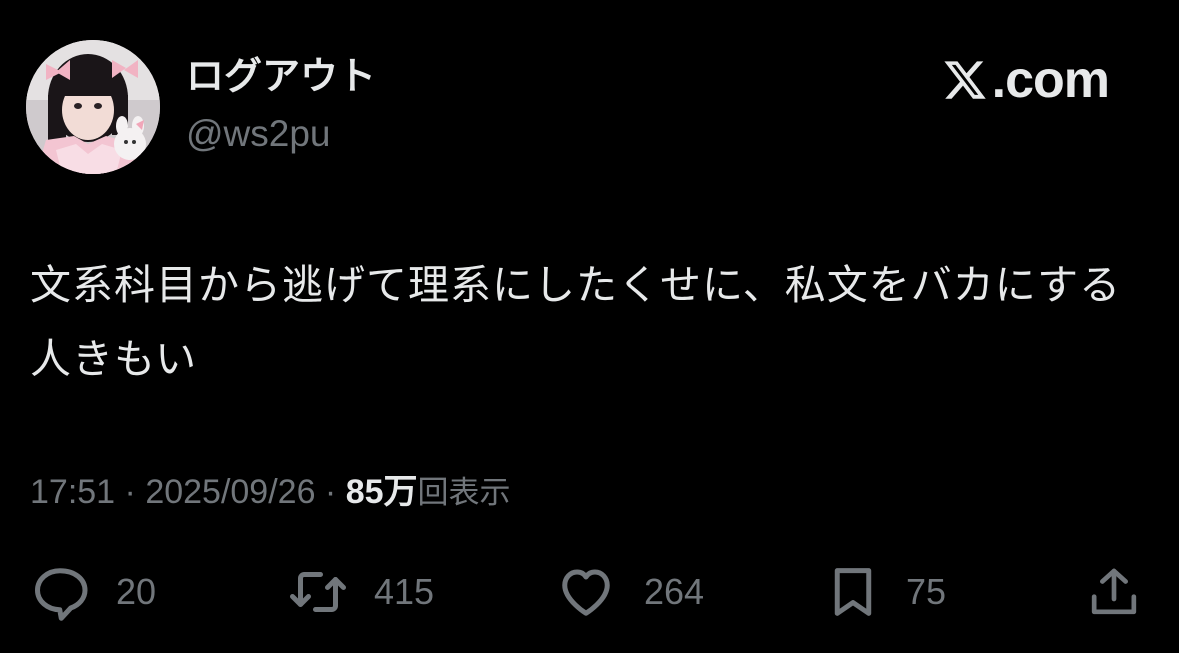 The height and width of the screenshot is (653, 1179). What do you see at coordinates (382, 492) in the screenshot?
I see `views-count: 85万` at bounding box center [382, 492].